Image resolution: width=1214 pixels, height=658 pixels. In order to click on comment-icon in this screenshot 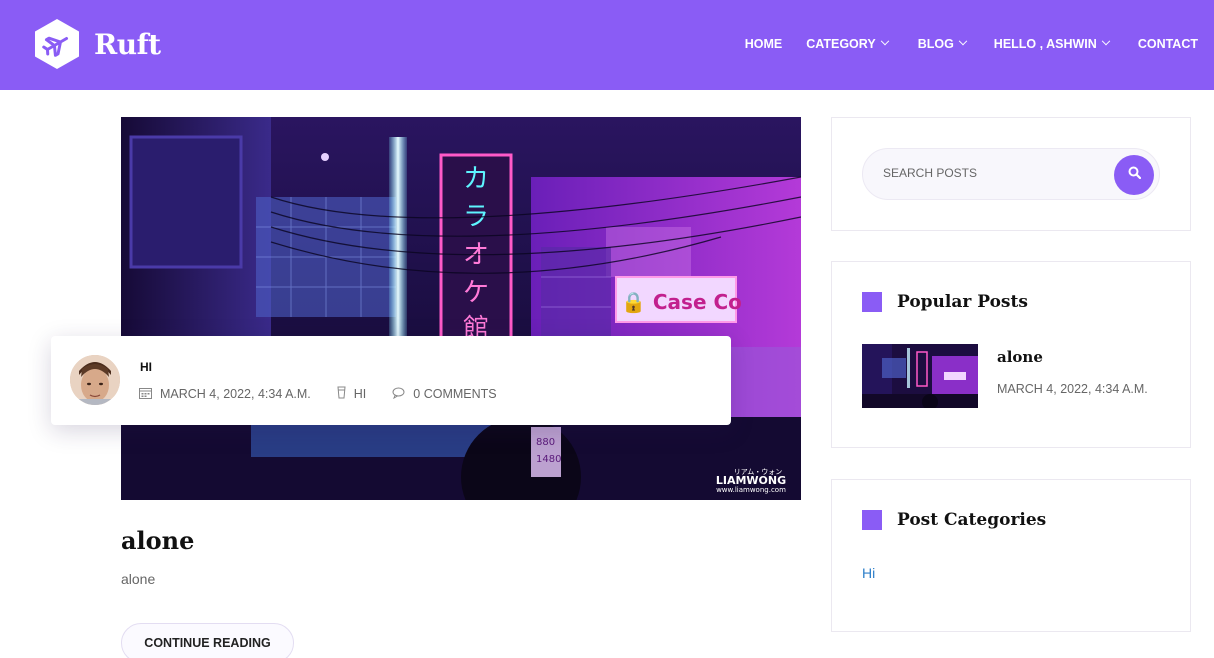, I will do `click(398, 394)`.